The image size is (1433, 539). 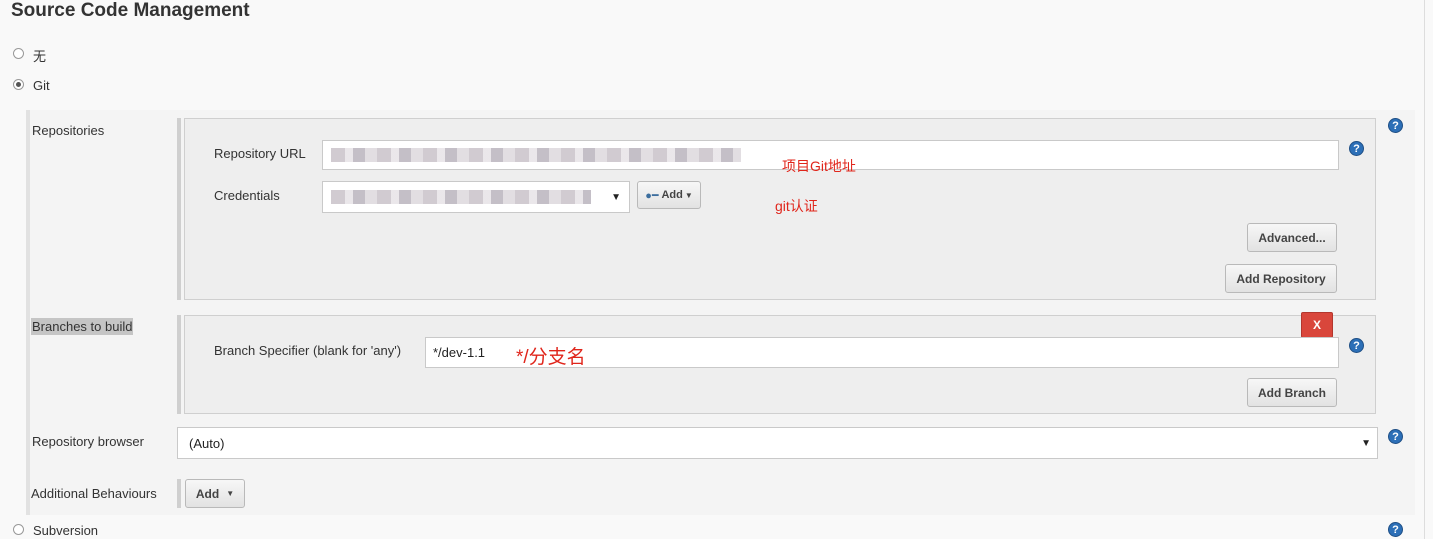 What do you see at coordinates (179, 209) in the screenshot?
I see `repositories-group-bar` at bounding box center [179, 209].